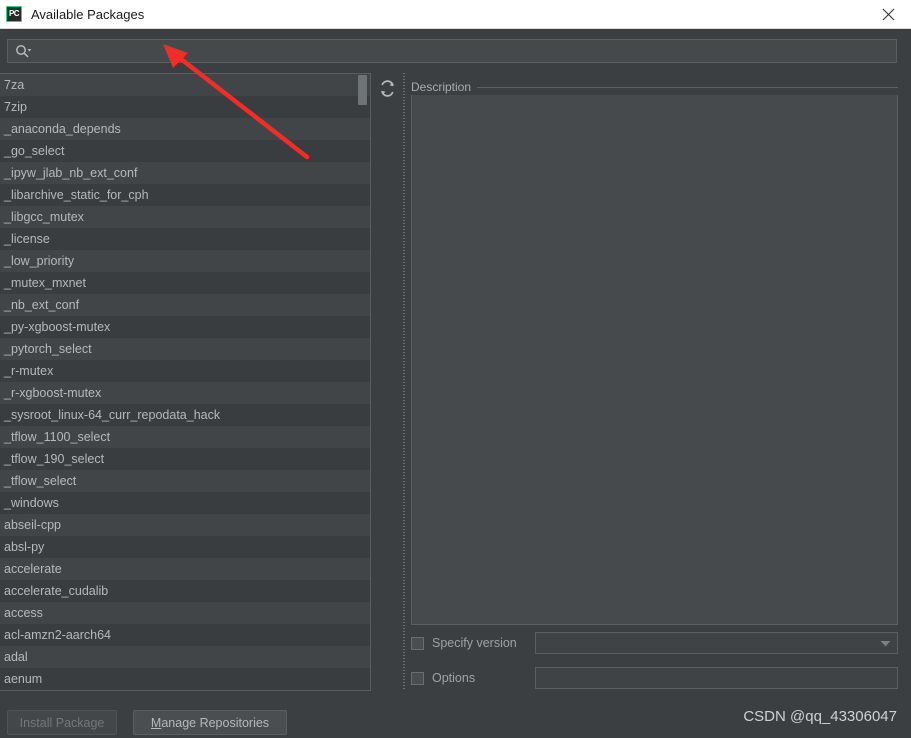  What do you see at coordinates (716, 643) in the screenshot?
I see `version-combobox` at bounding box center [716, 643].